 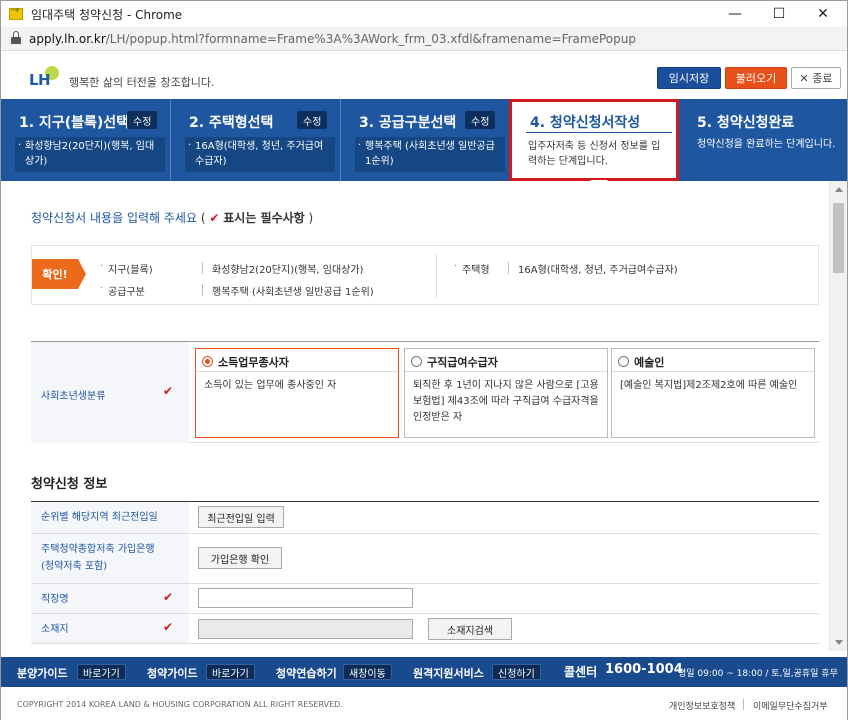 I want to click on recent-move-input-button: 최근전입일 입력, so click(x=241, y=517).